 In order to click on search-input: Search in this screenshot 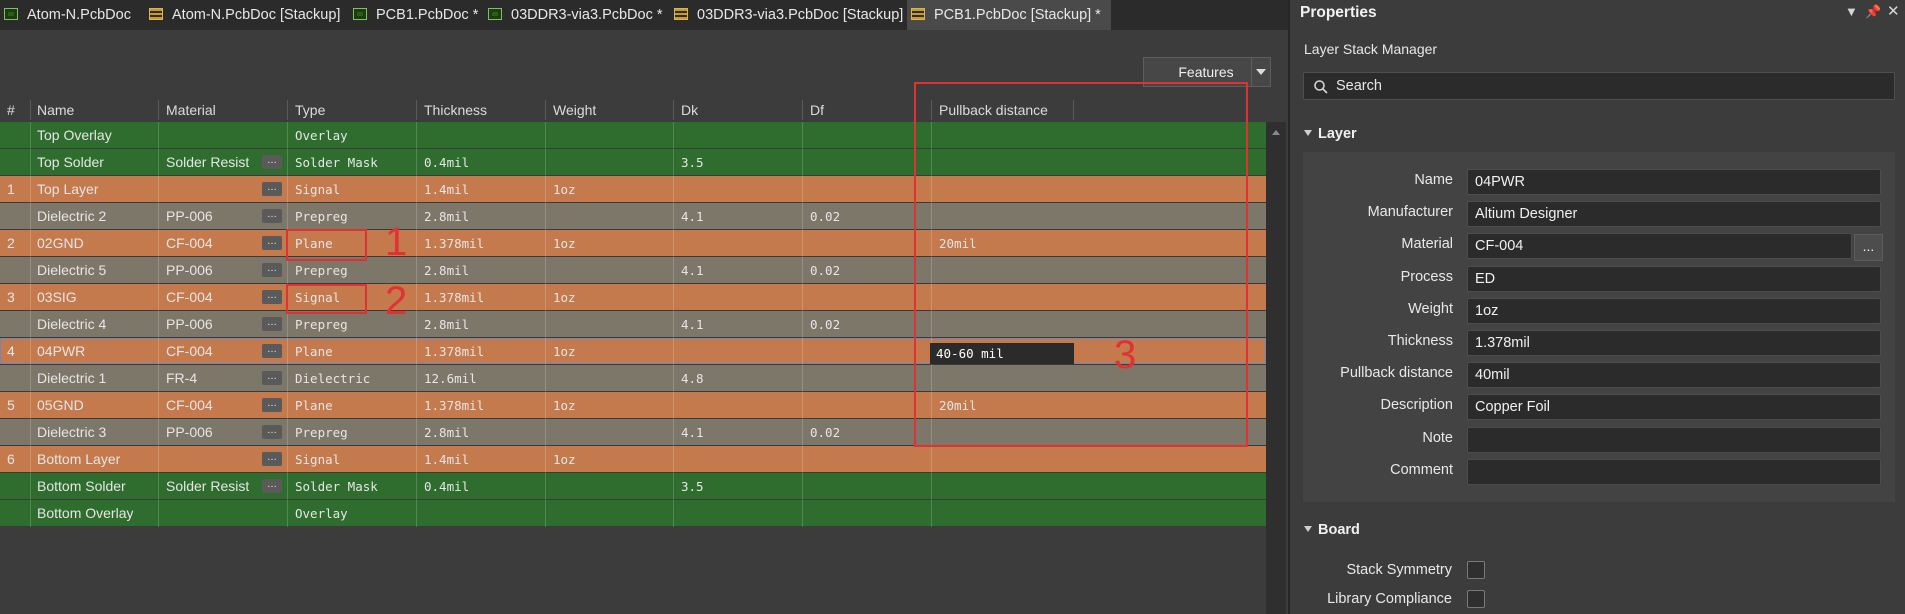, I will do `click(1599, 86)`.